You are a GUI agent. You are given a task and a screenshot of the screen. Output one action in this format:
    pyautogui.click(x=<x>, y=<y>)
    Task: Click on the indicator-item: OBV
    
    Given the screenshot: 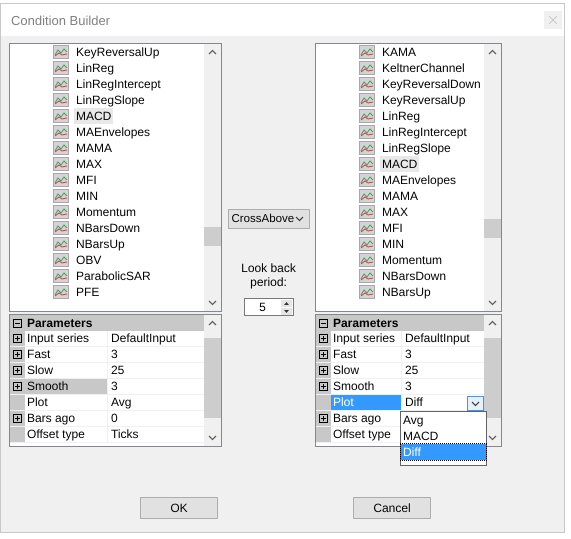 What is the action you would take?
    pyautogui.click(x=89, y=260)
    